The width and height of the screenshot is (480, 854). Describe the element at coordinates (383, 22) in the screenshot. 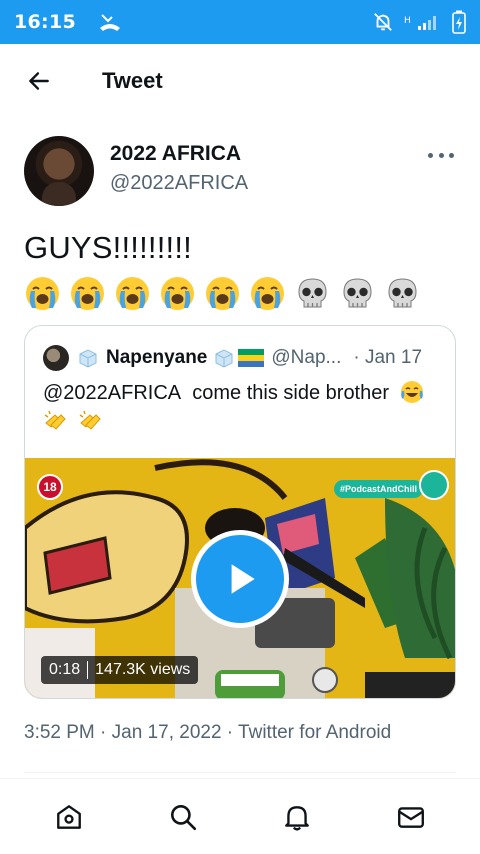

I see `bell-off-icon` at that location.